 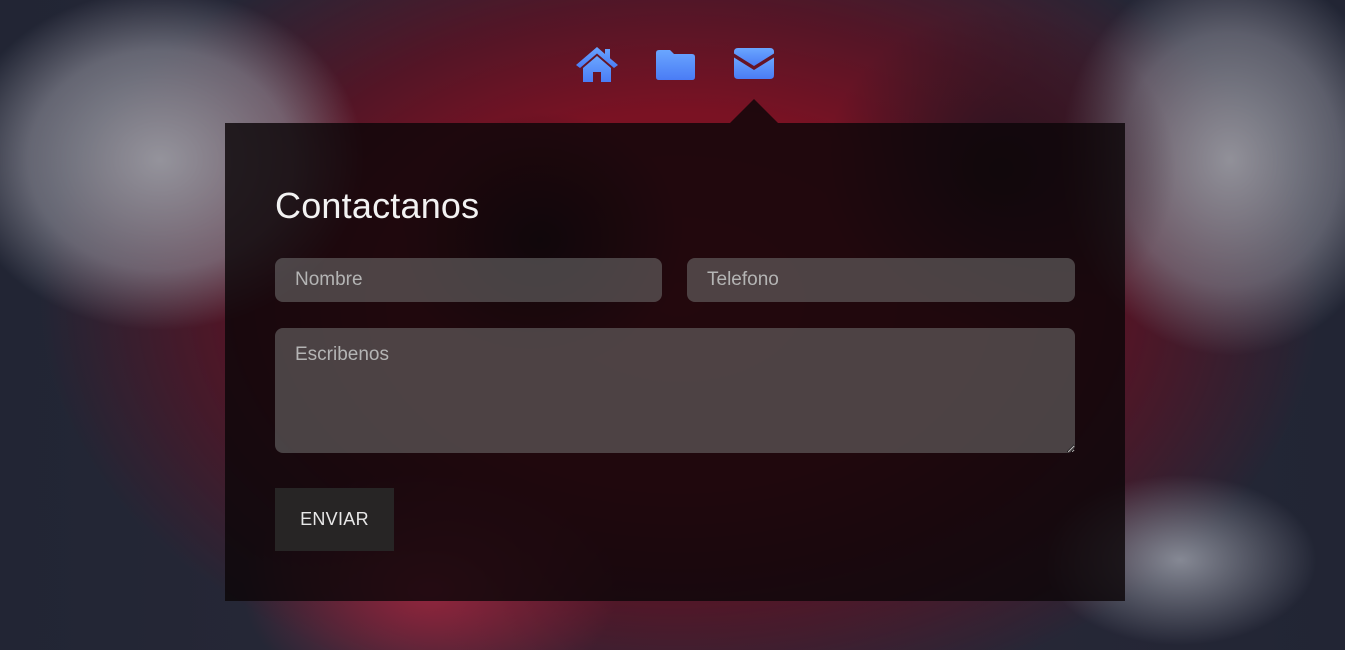 I want to click on top-nav, so click(x=672, y=65).